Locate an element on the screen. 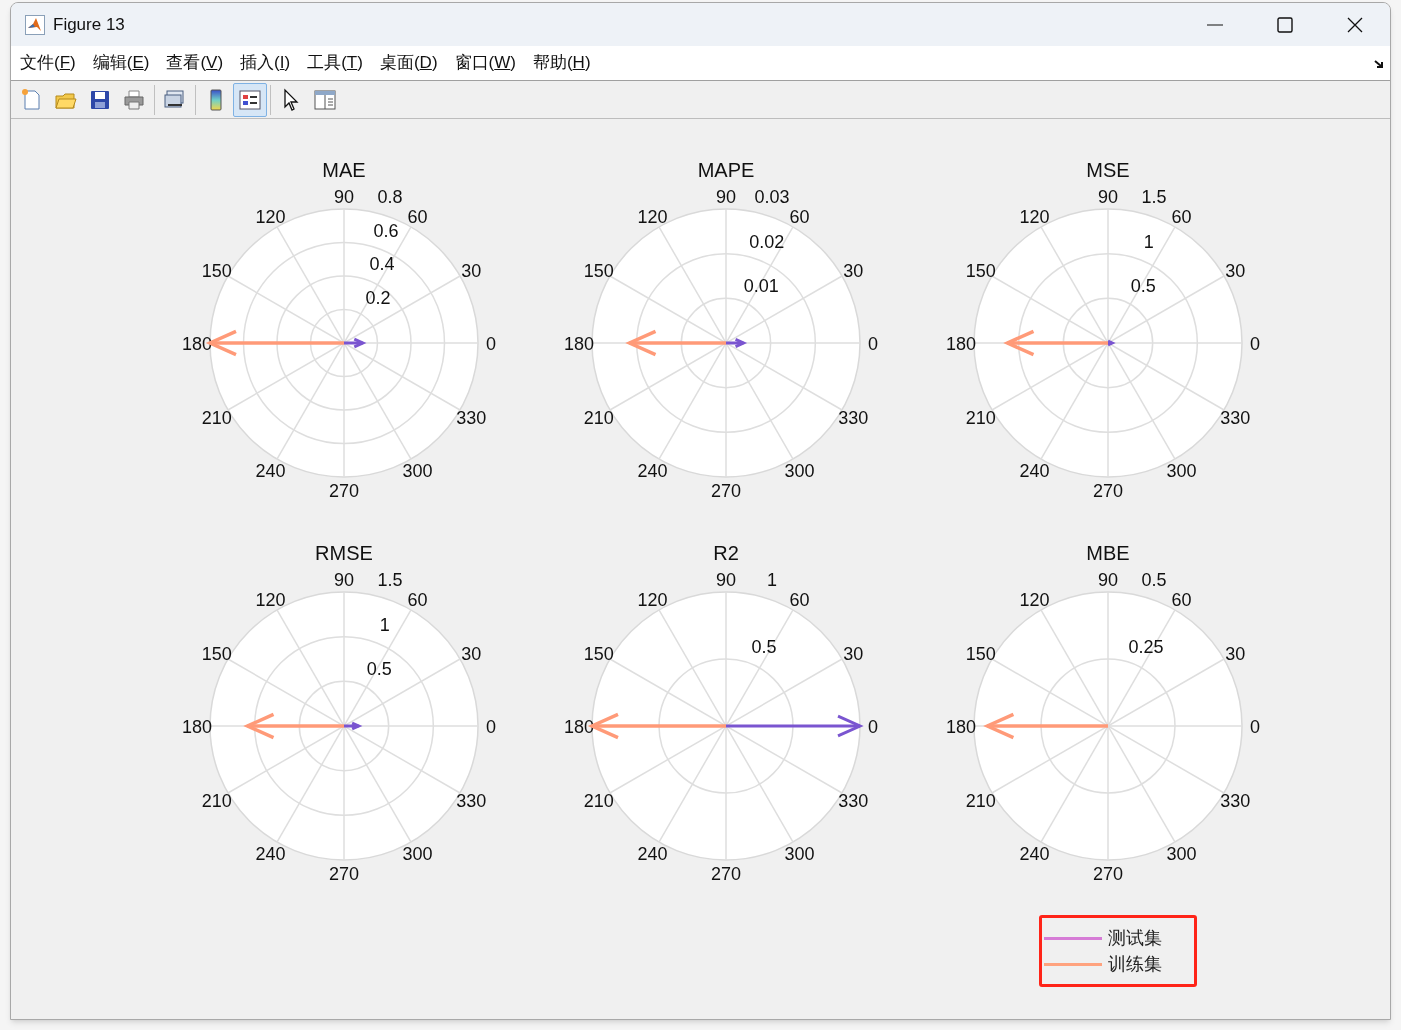 This screenshot has width=1401, height=1030. minimize-icon is located at coordinates (1215, 24).